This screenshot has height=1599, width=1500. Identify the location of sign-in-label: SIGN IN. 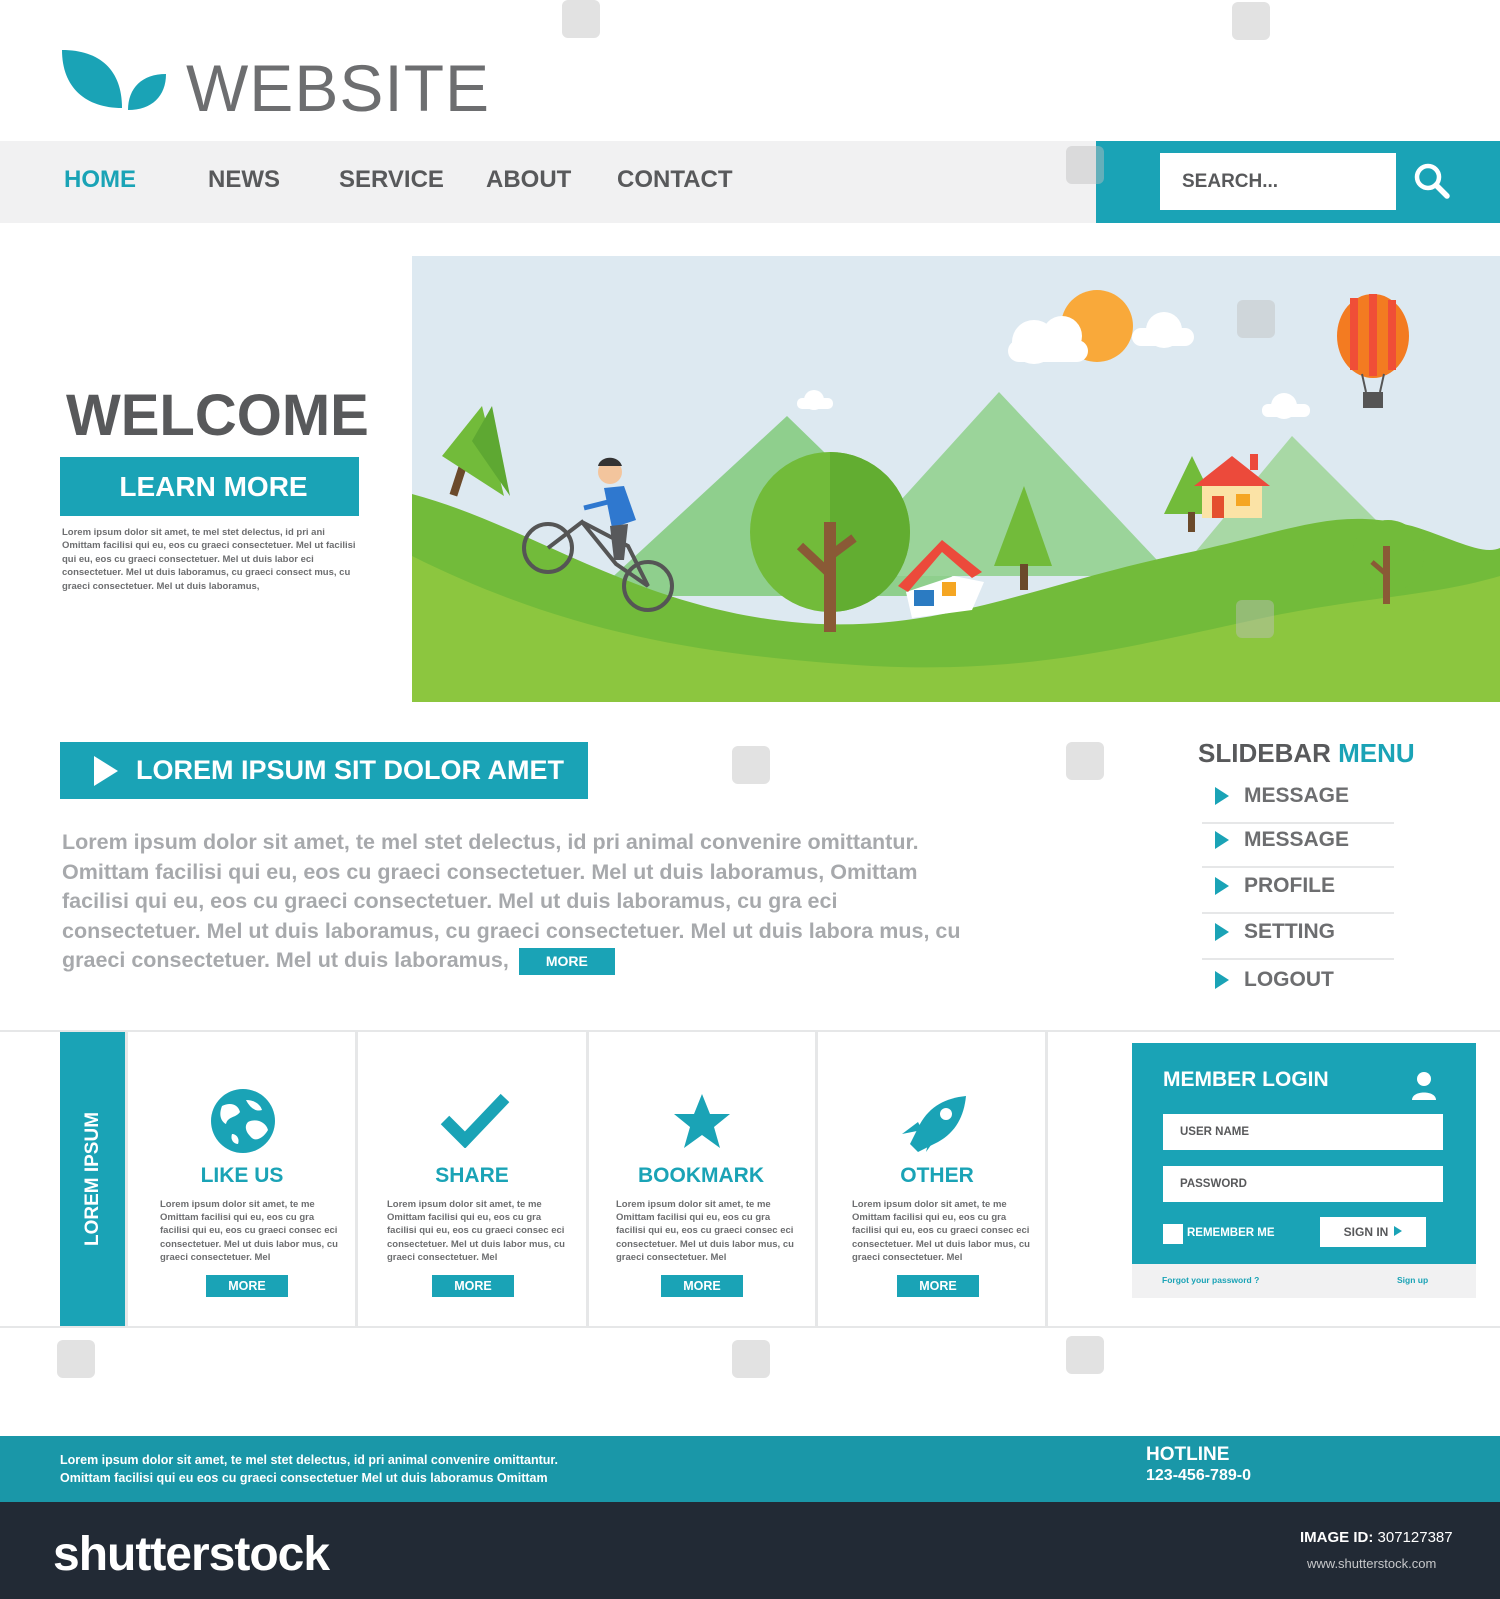
(1366, 1232).